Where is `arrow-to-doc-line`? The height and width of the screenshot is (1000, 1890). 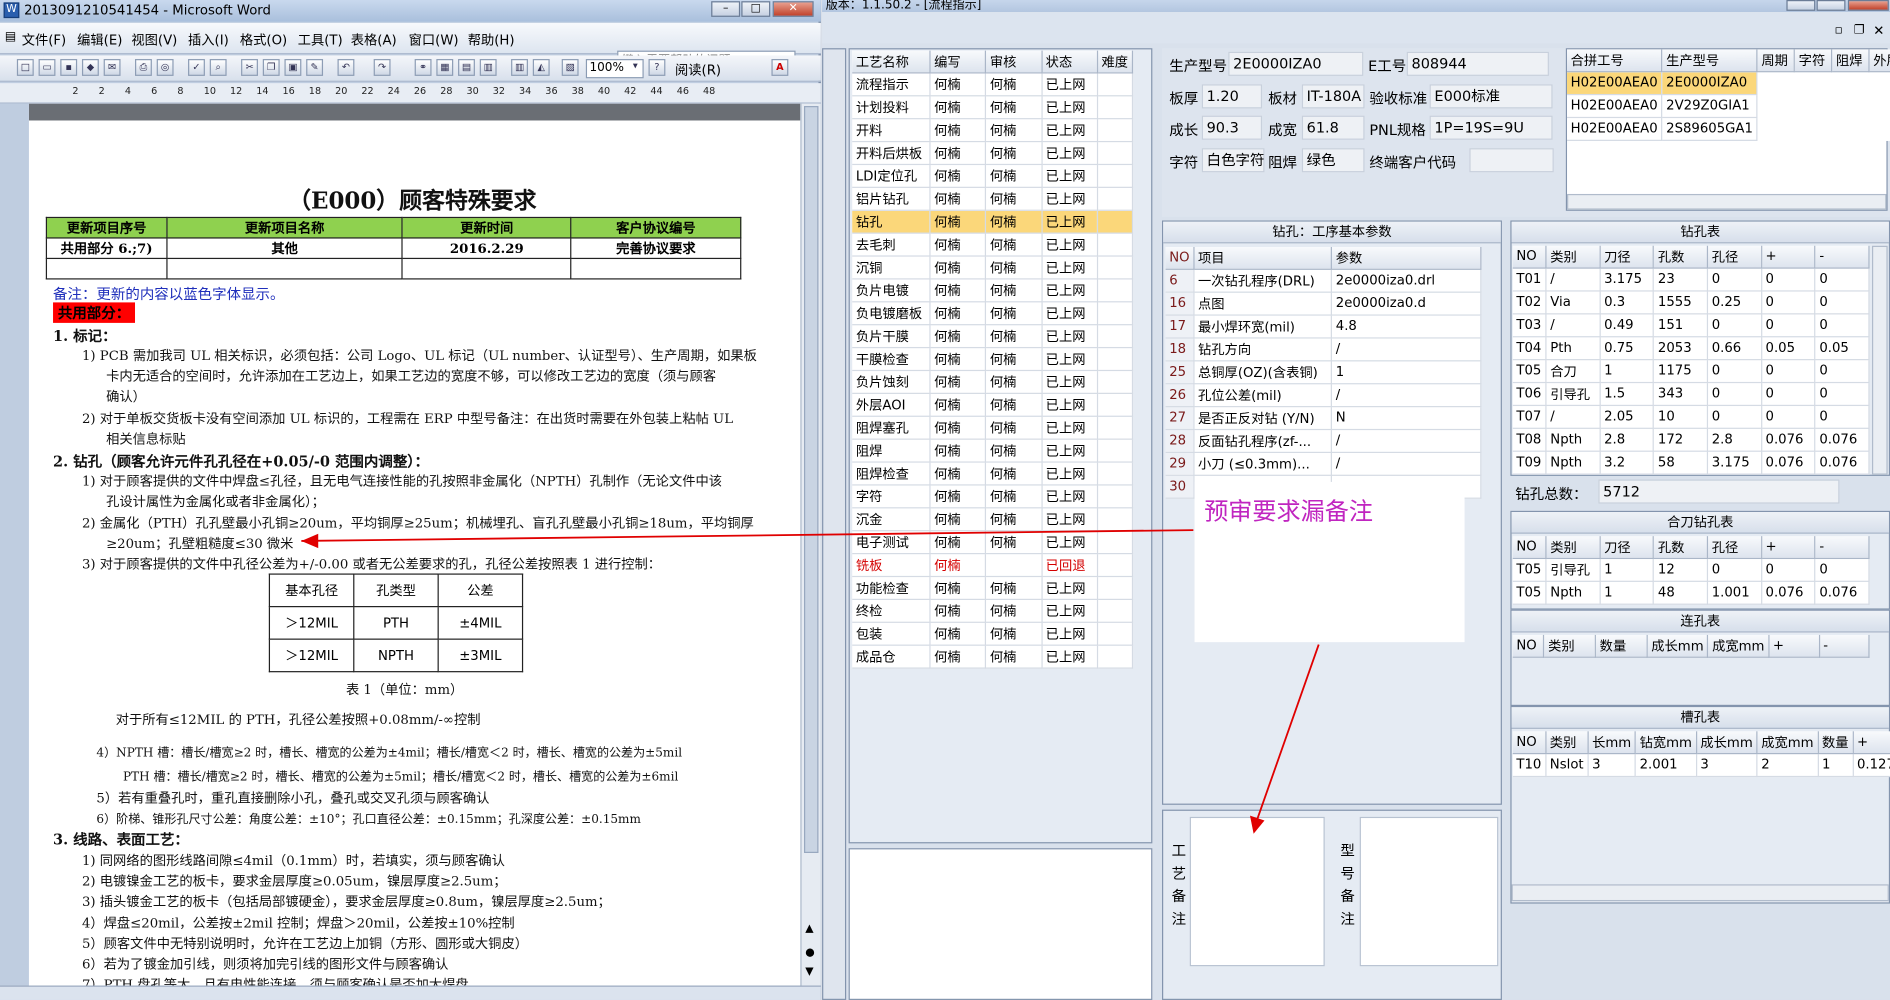
arrow-to-doc-line is located at coordinates (747, 535).